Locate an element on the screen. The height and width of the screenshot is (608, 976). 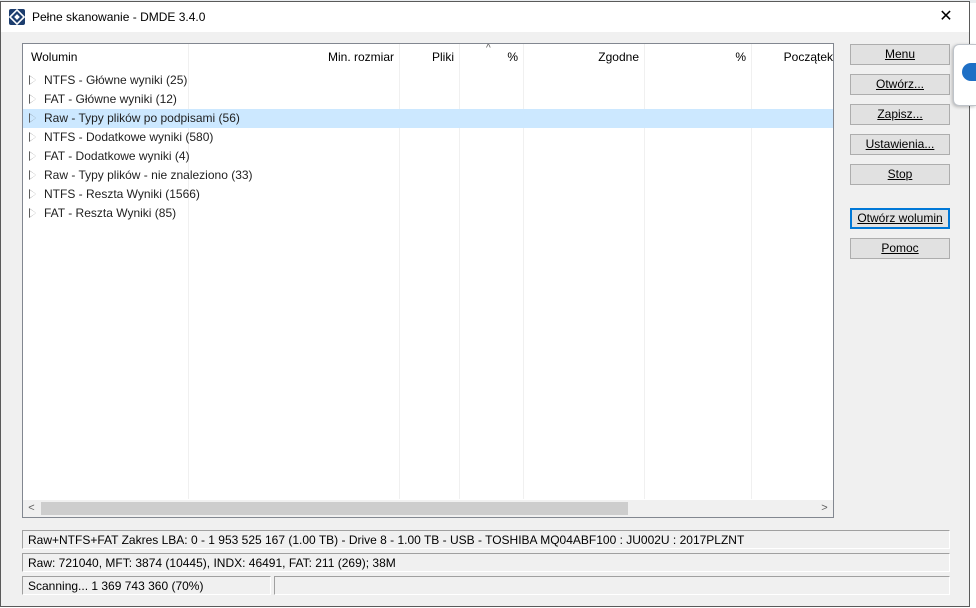
tree-item-fat-additional: FAT - Dodatkowe wyniki (4) is located at coordinates (428, 156).